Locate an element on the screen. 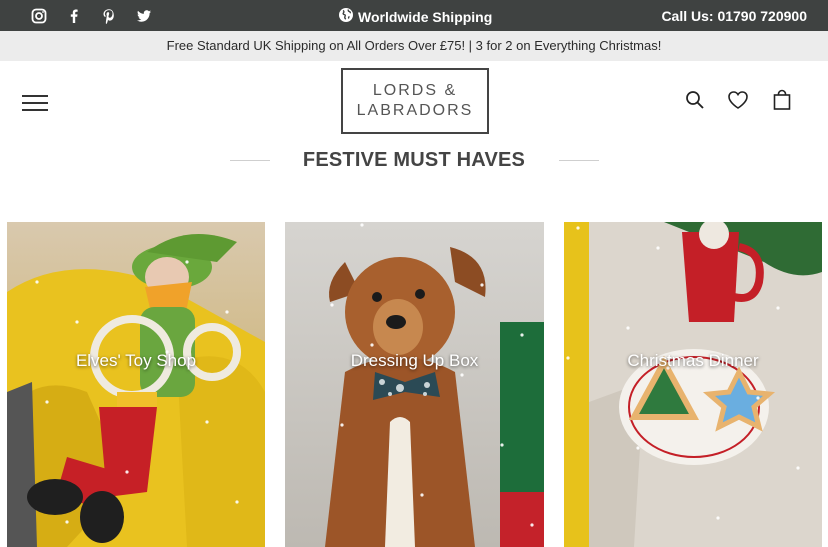 The height and width of the screenshot is (547, 828). social-links is located at coordinates (91, 16).